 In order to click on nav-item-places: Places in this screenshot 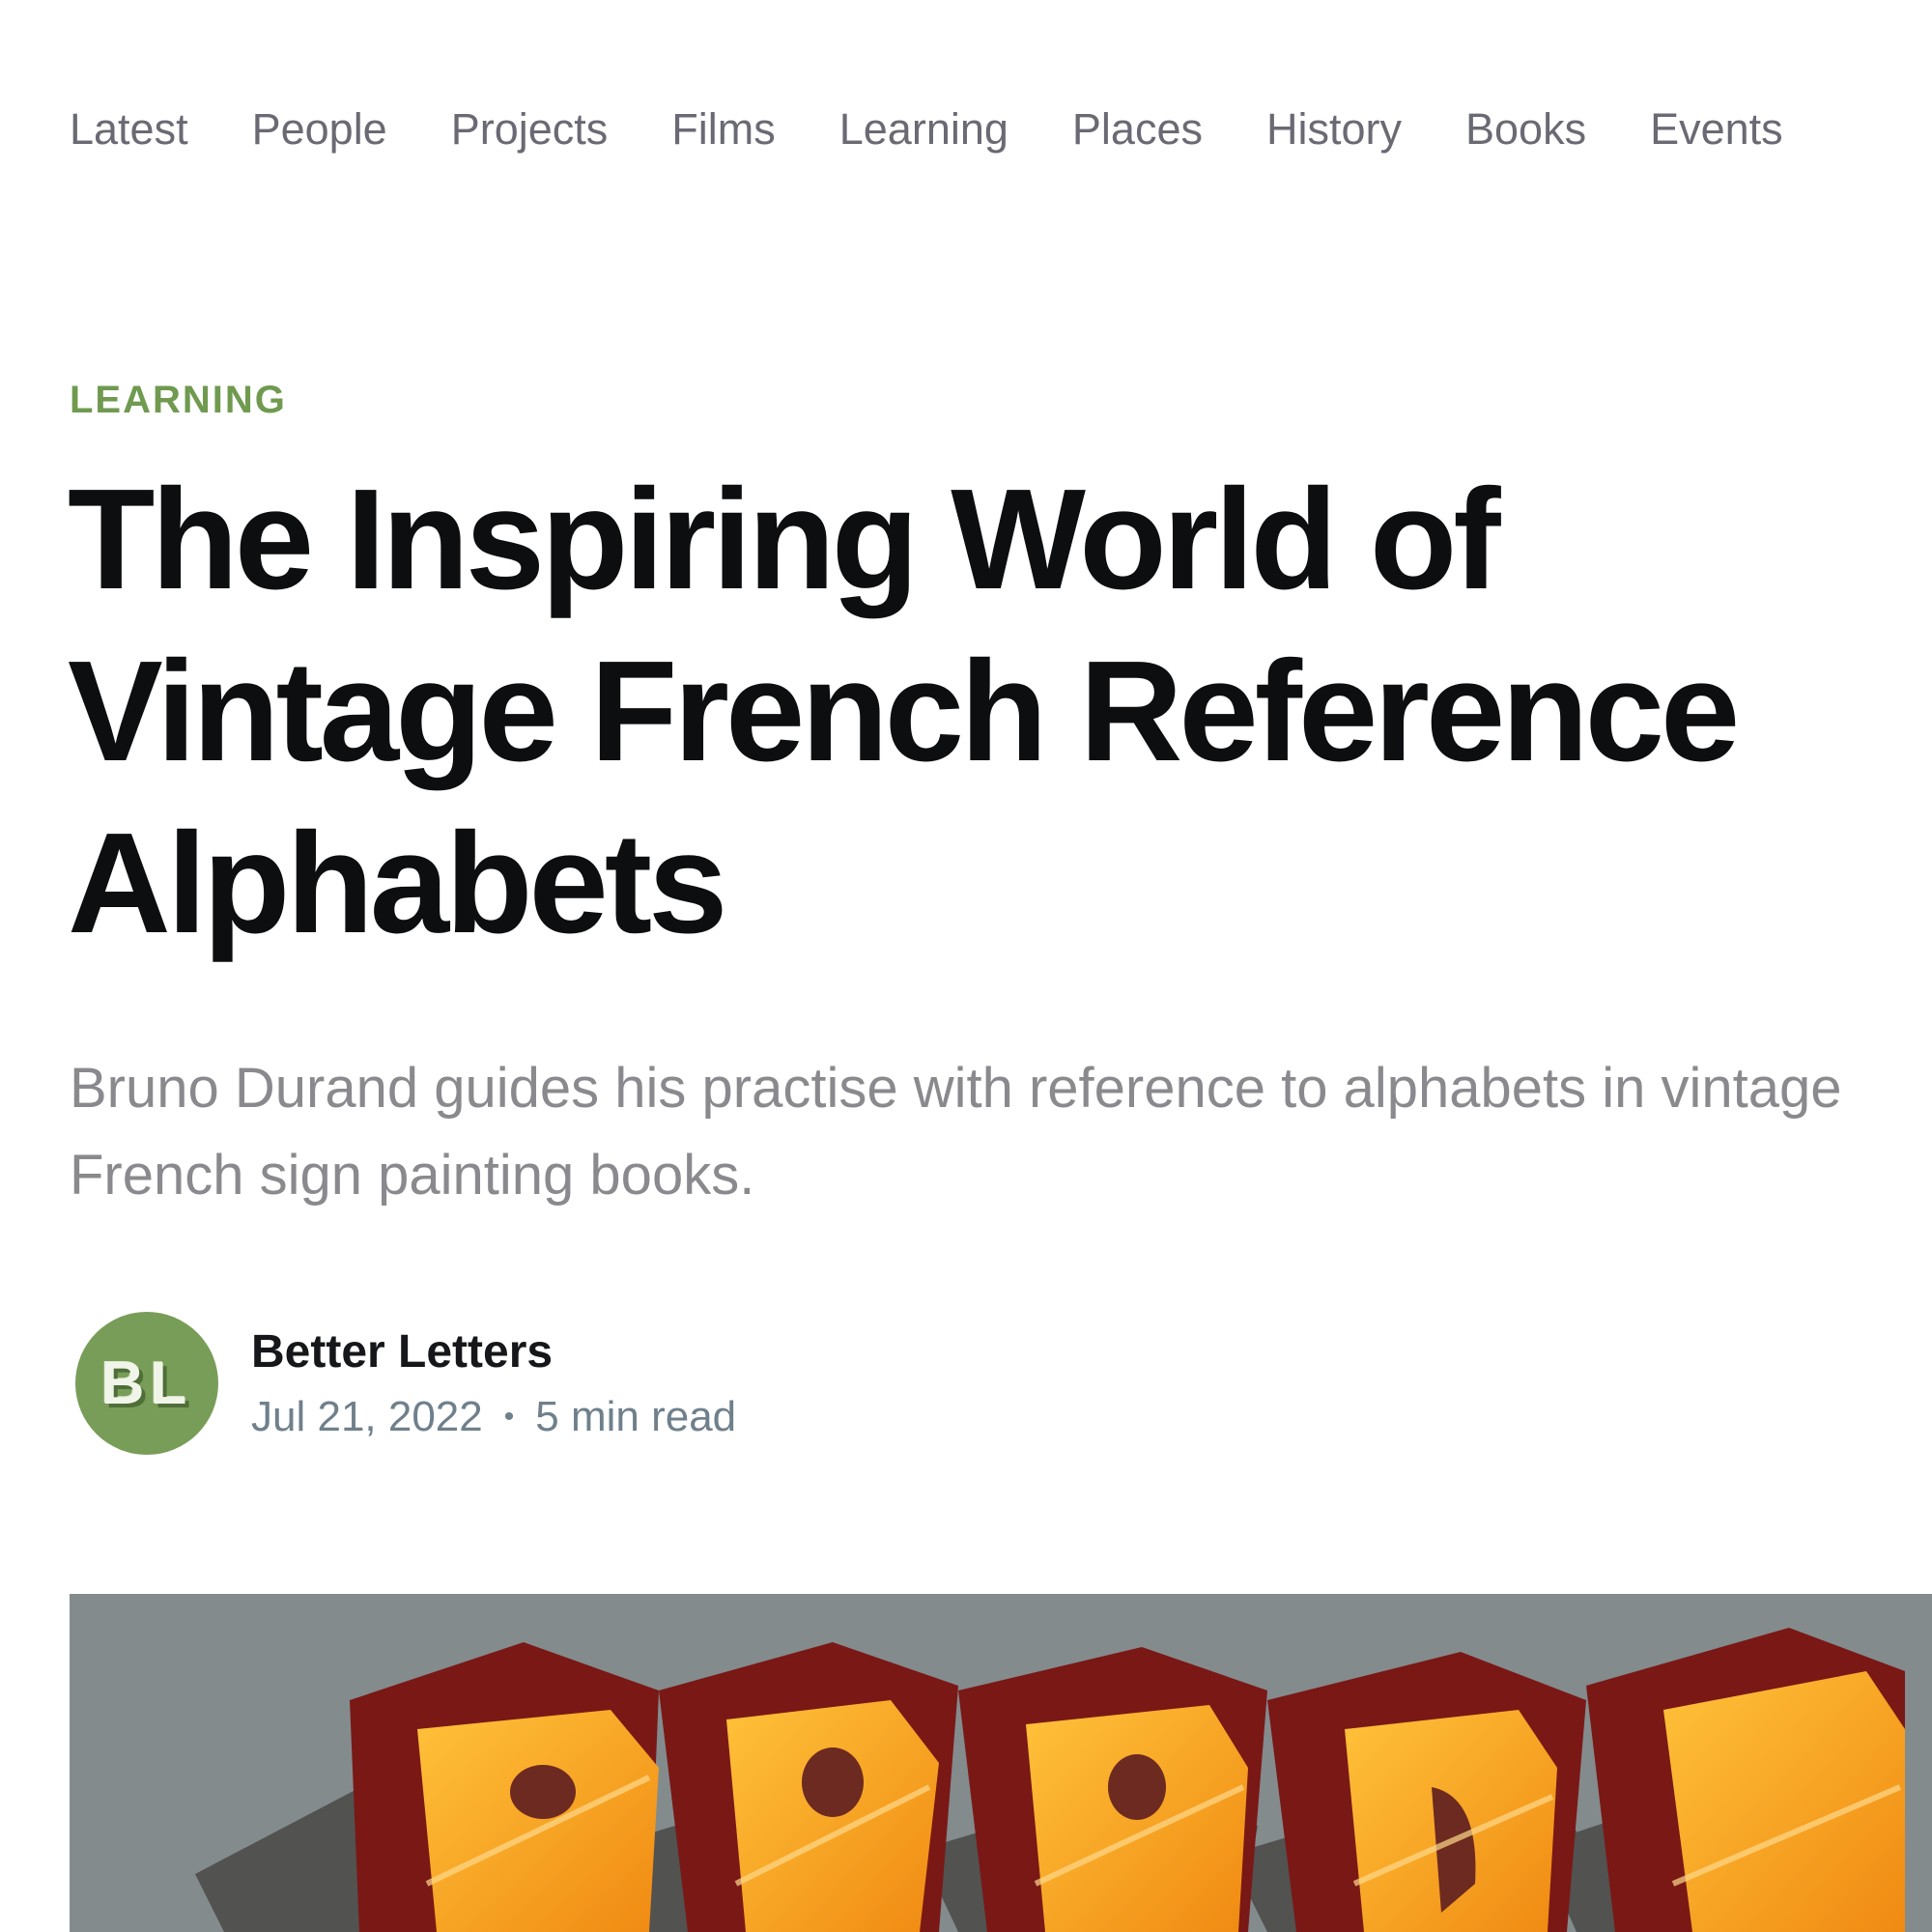, I will do `click(1137, 129)`.